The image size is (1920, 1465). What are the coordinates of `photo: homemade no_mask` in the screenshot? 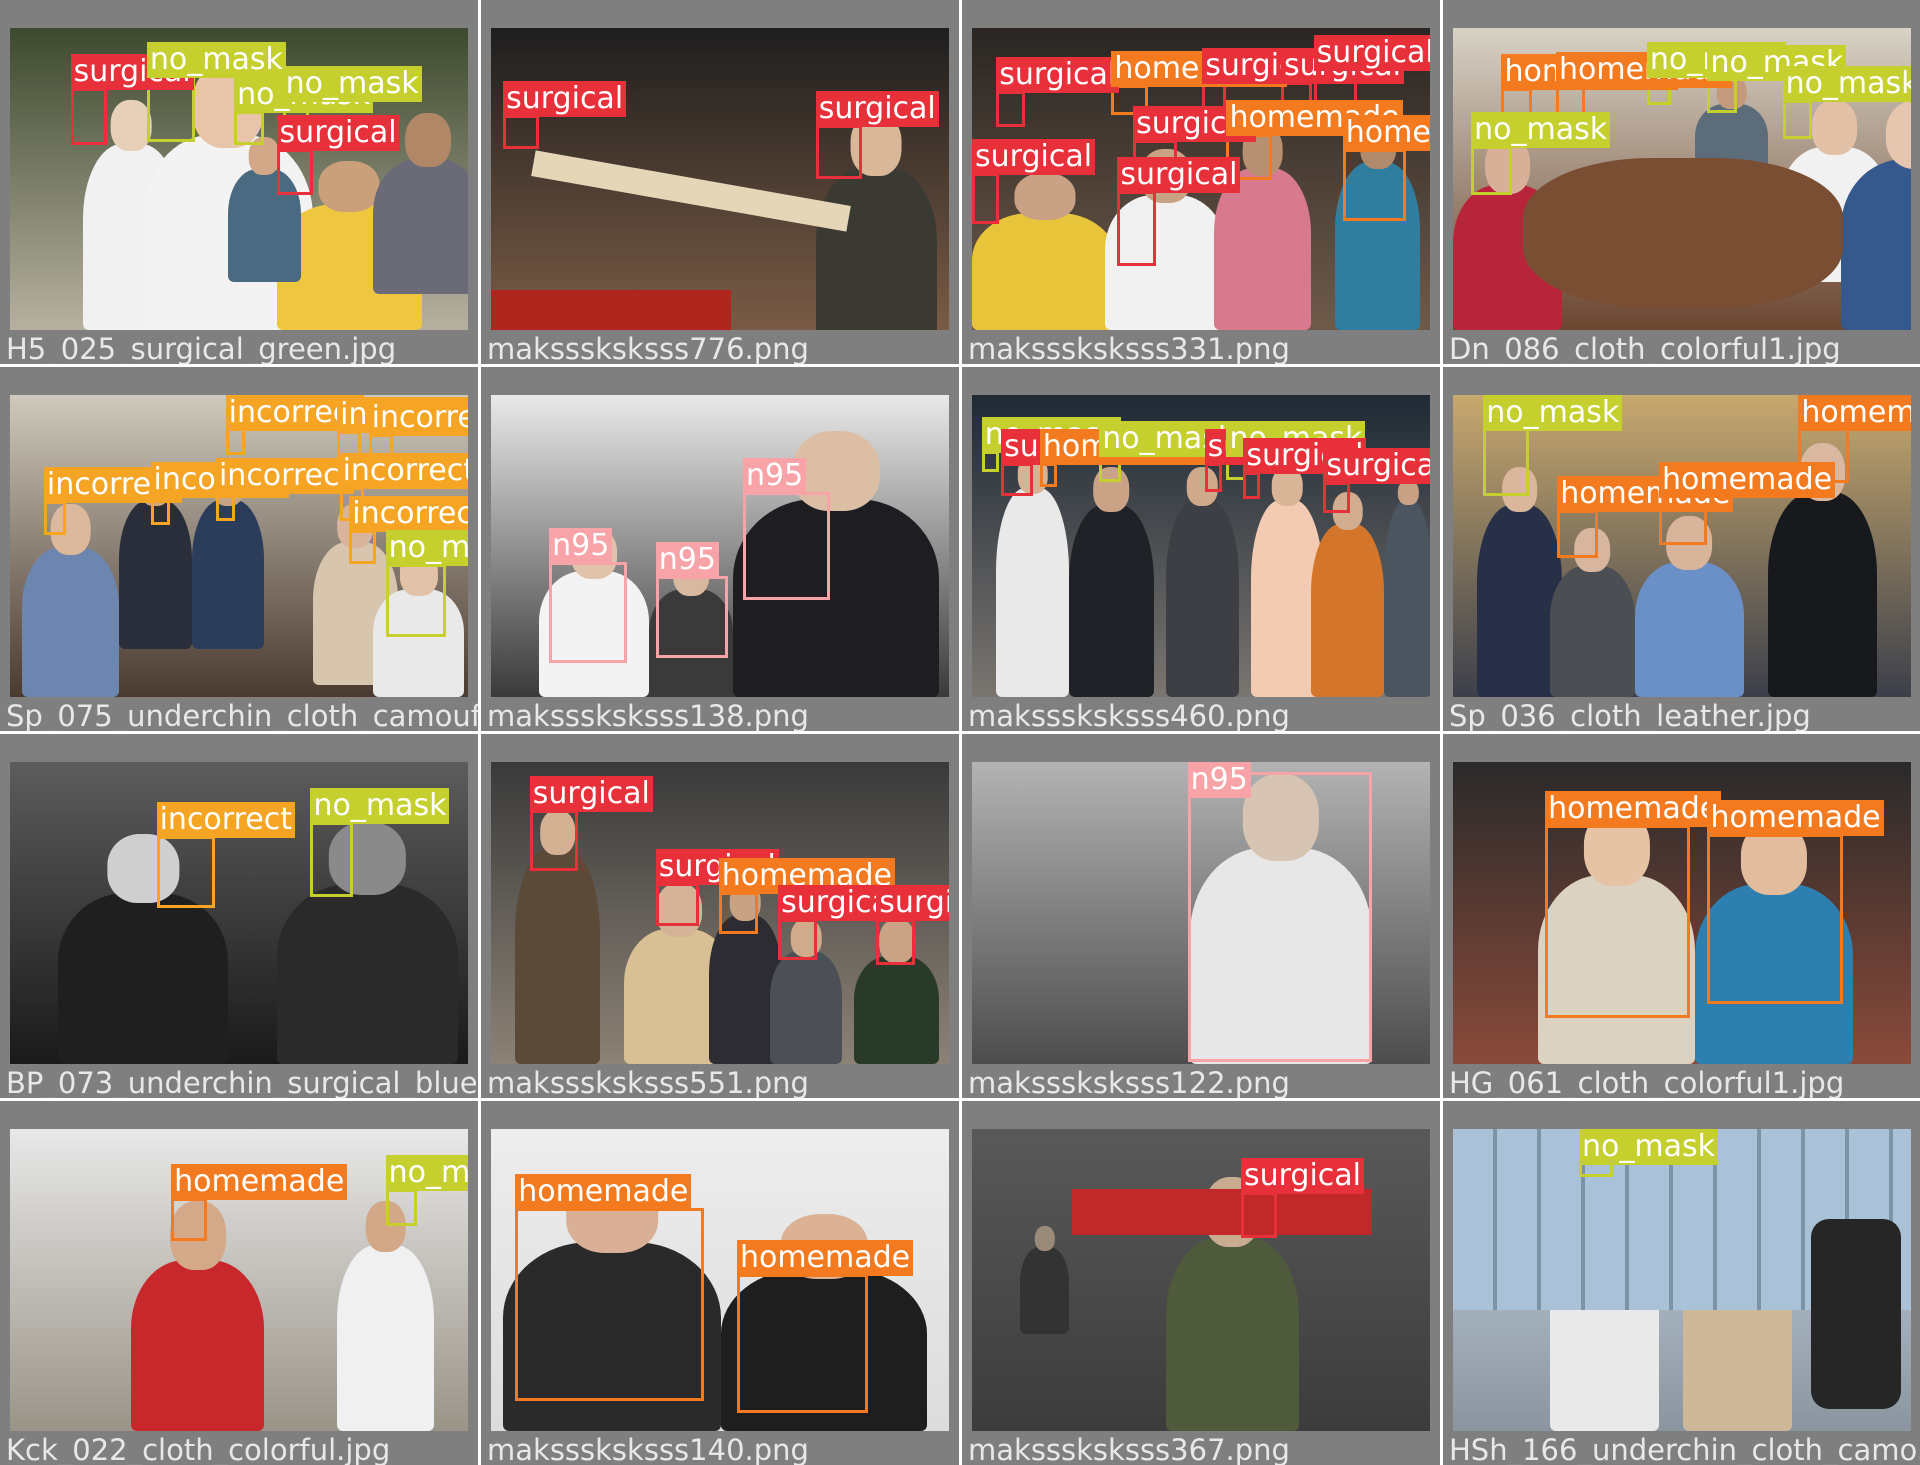 It's located at (239, 1280).